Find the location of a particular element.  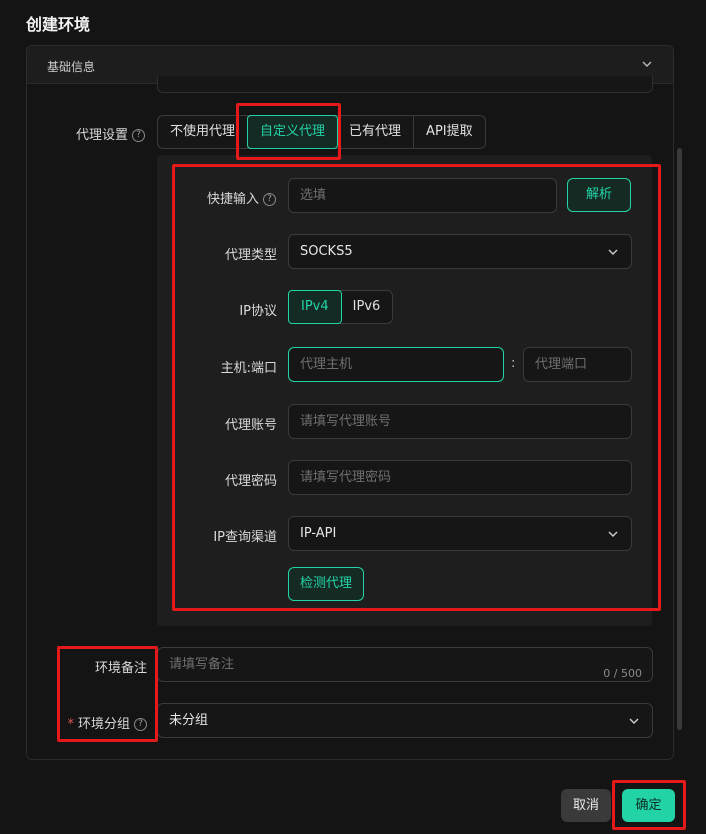

proxy-option-none: 不使用代理 is located at coordinates (203, 132).